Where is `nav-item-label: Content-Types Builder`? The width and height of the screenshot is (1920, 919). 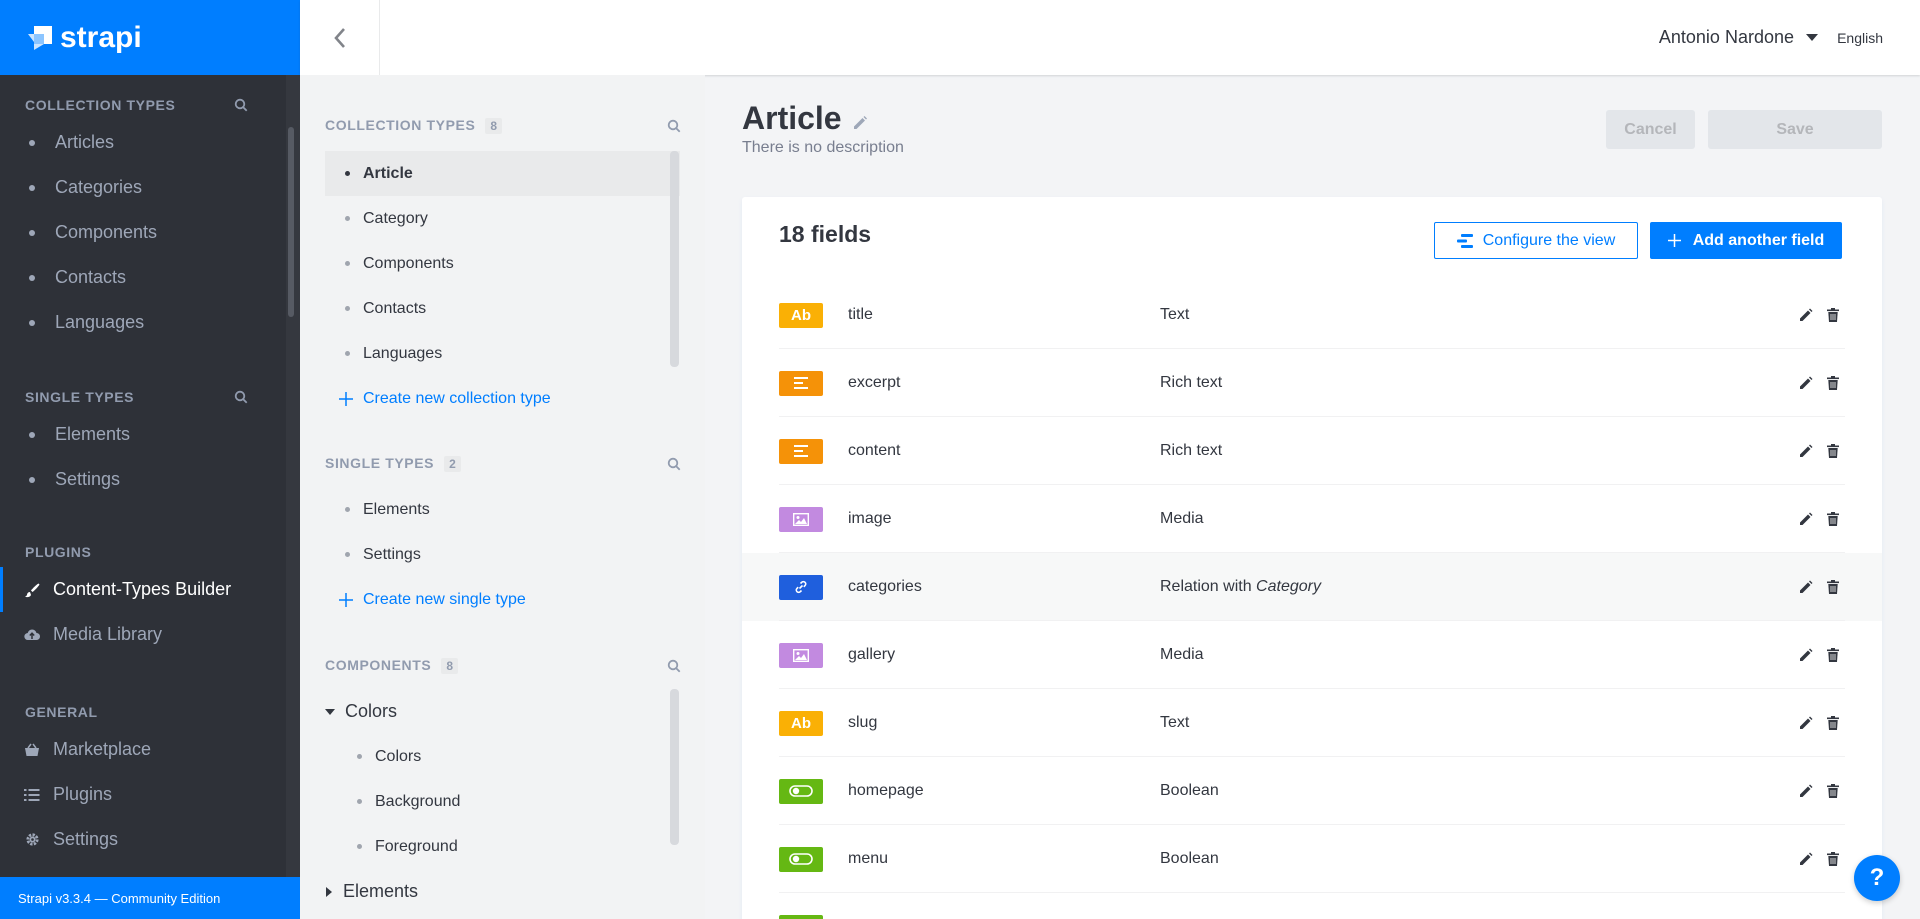 nav-item-label: Content-Types Builder is located at coordinates (142, 589).